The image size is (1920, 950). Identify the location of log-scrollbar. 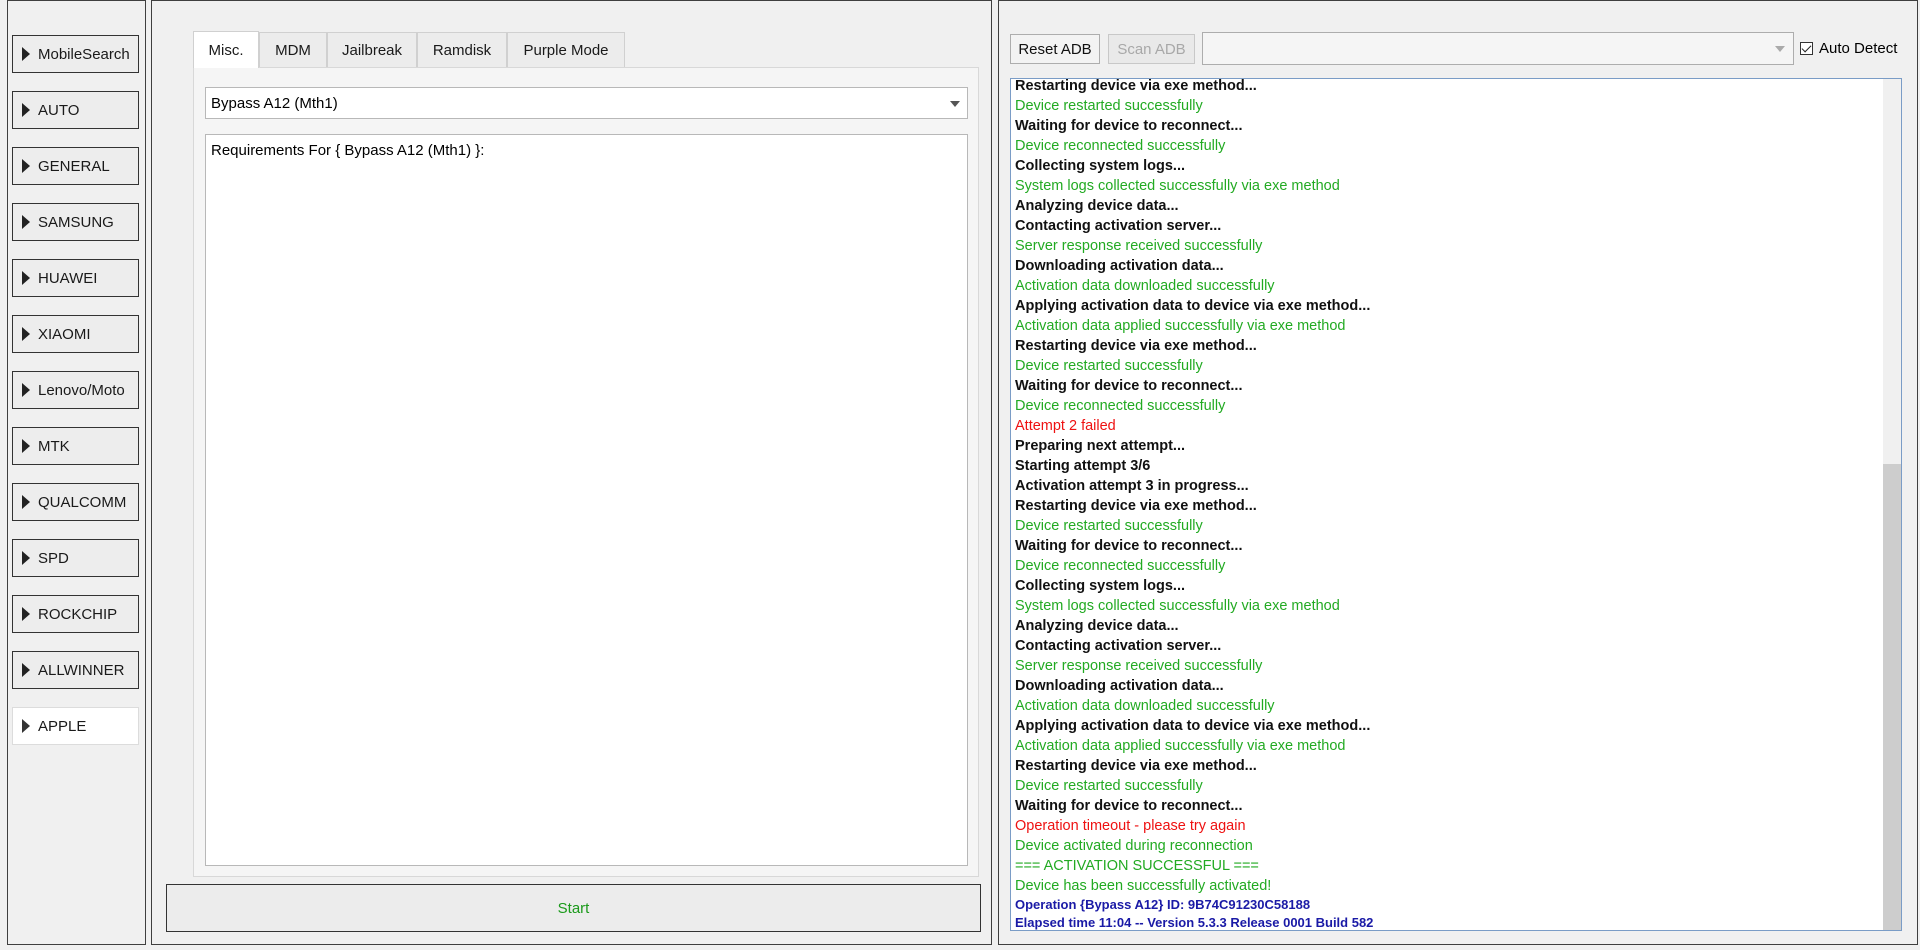
(1892, 504).